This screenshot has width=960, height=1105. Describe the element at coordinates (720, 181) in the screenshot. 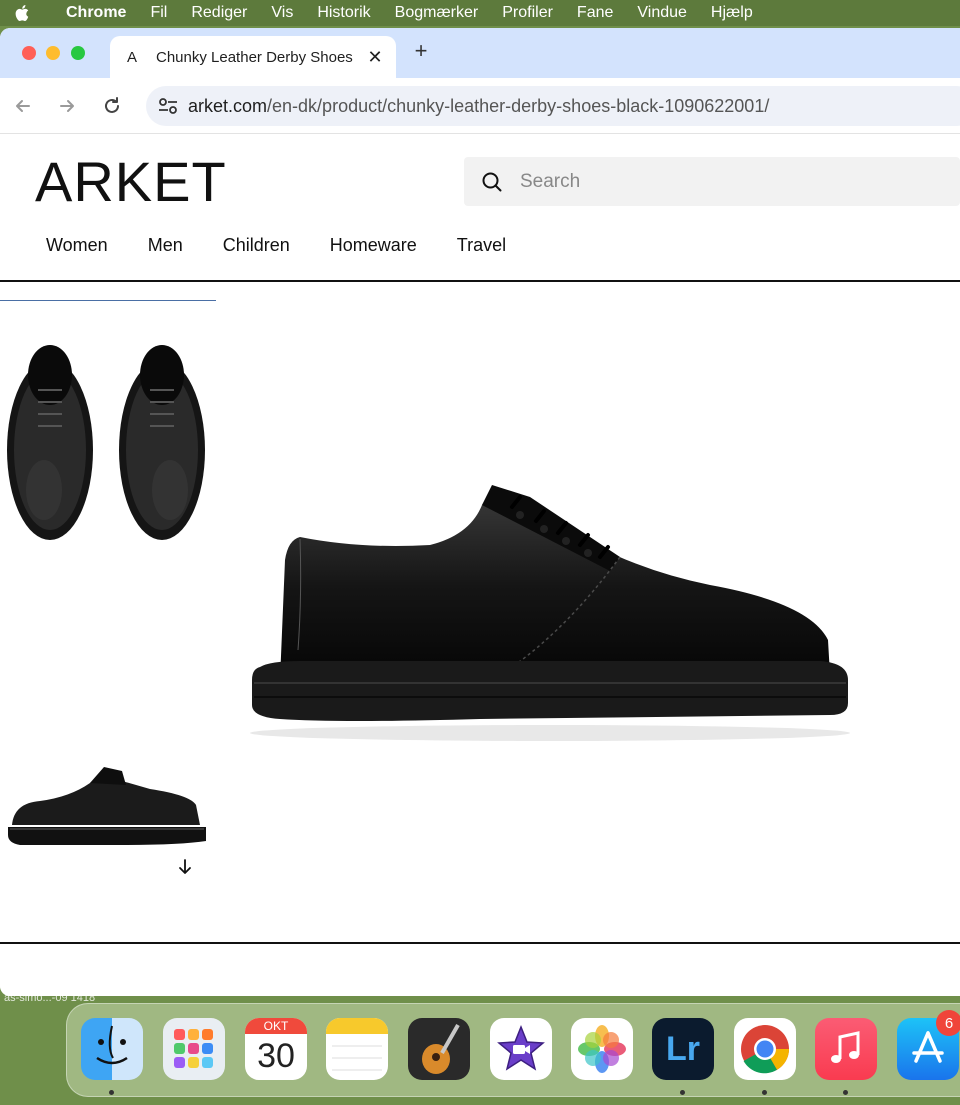

I see `search-input` at that location.